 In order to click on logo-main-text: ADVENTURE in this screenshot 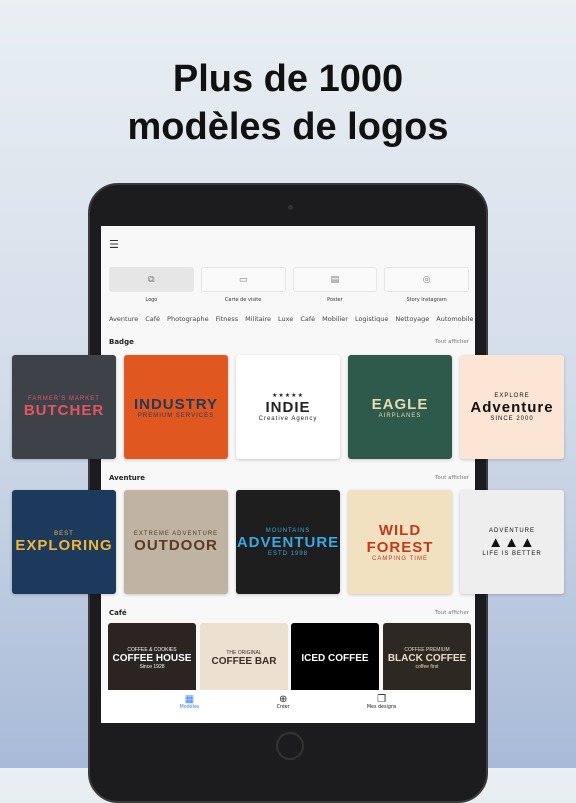, I will do `click(288, 542)`.